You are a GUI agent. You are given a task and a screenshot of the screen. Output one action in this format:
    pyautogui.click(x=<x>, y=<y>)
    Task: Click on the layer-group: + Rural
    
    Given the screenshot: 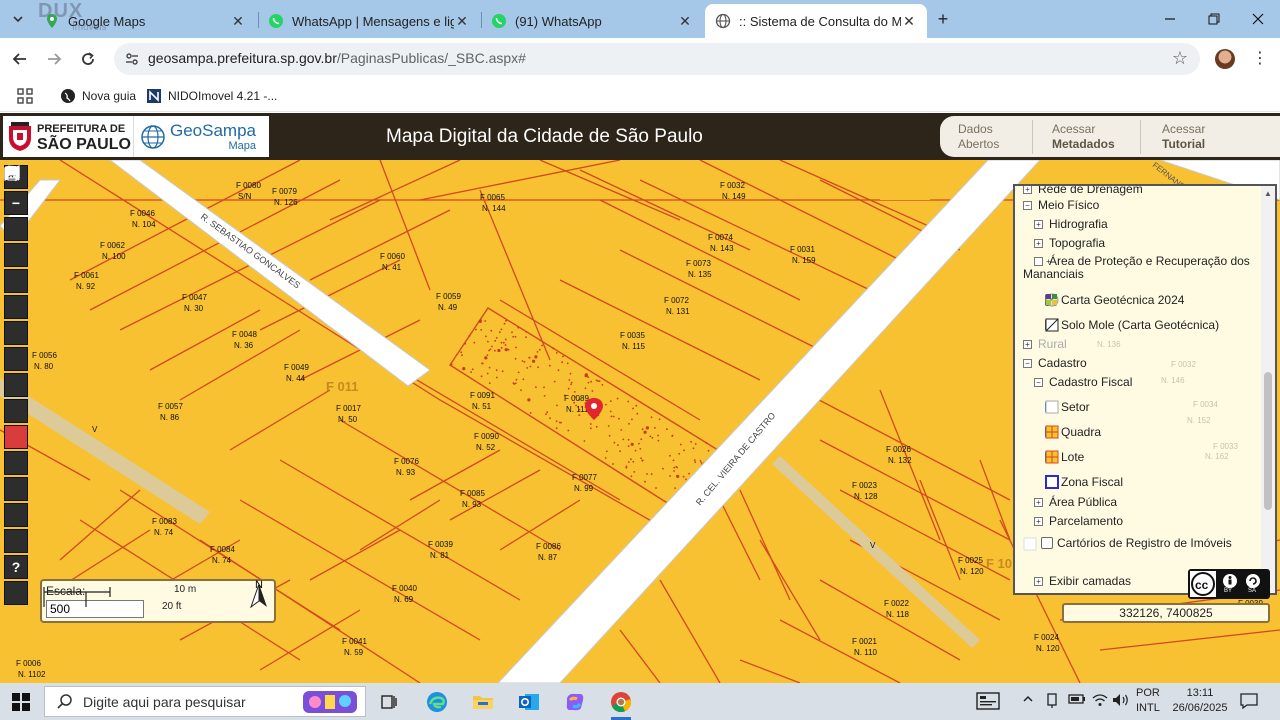 What is the action you would take?
    pyautogui.click(x=1045, y=344)
    